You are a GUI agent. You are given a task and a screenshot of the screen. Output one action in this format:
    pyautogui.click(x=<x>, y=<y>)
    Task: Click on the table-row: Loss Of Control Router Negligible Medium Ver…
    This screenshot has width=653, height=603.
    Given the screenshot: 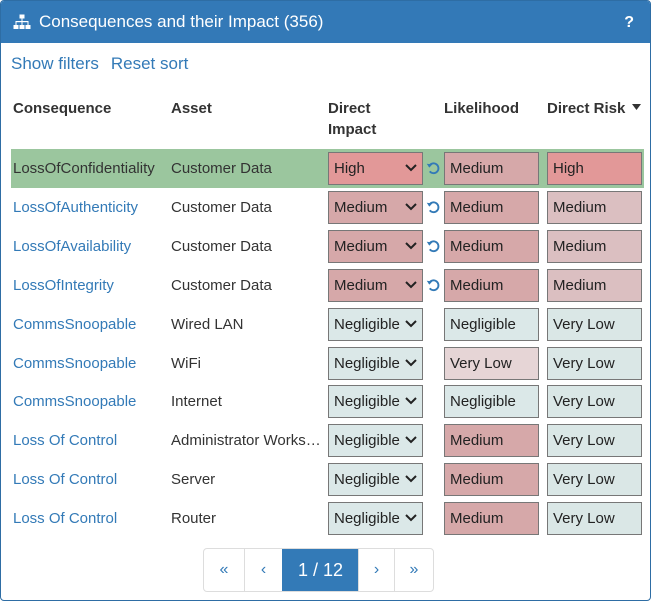 What is the action you would take?
    pyautogui.click(x=327, y=518)
    